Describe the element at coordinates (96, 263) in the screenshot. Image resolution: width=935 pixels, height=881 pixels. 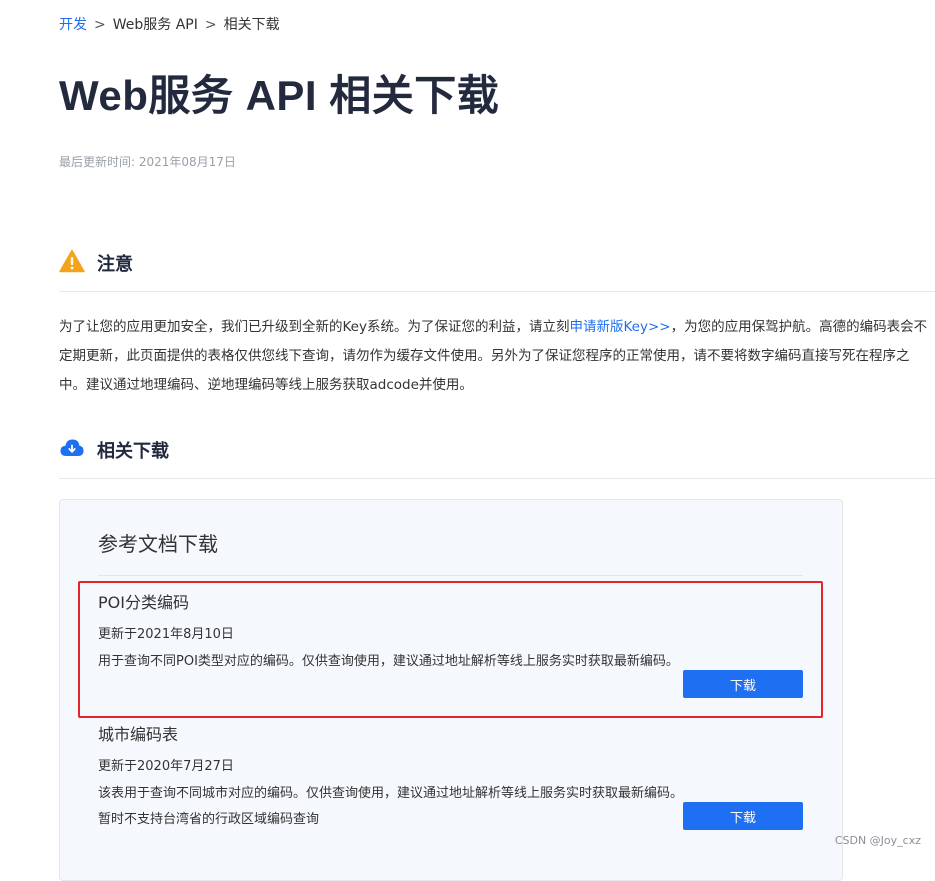
I see `notice-section-header: 注意` at that location.